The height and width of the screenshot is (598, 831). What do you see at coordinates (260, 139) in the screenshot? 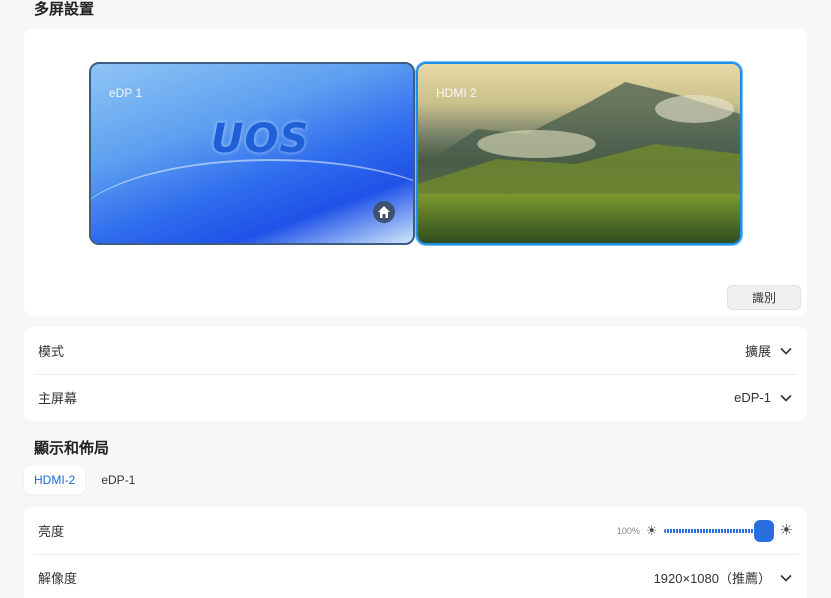
I see `uos-logo: UOS` at bounding box center [260, 139].